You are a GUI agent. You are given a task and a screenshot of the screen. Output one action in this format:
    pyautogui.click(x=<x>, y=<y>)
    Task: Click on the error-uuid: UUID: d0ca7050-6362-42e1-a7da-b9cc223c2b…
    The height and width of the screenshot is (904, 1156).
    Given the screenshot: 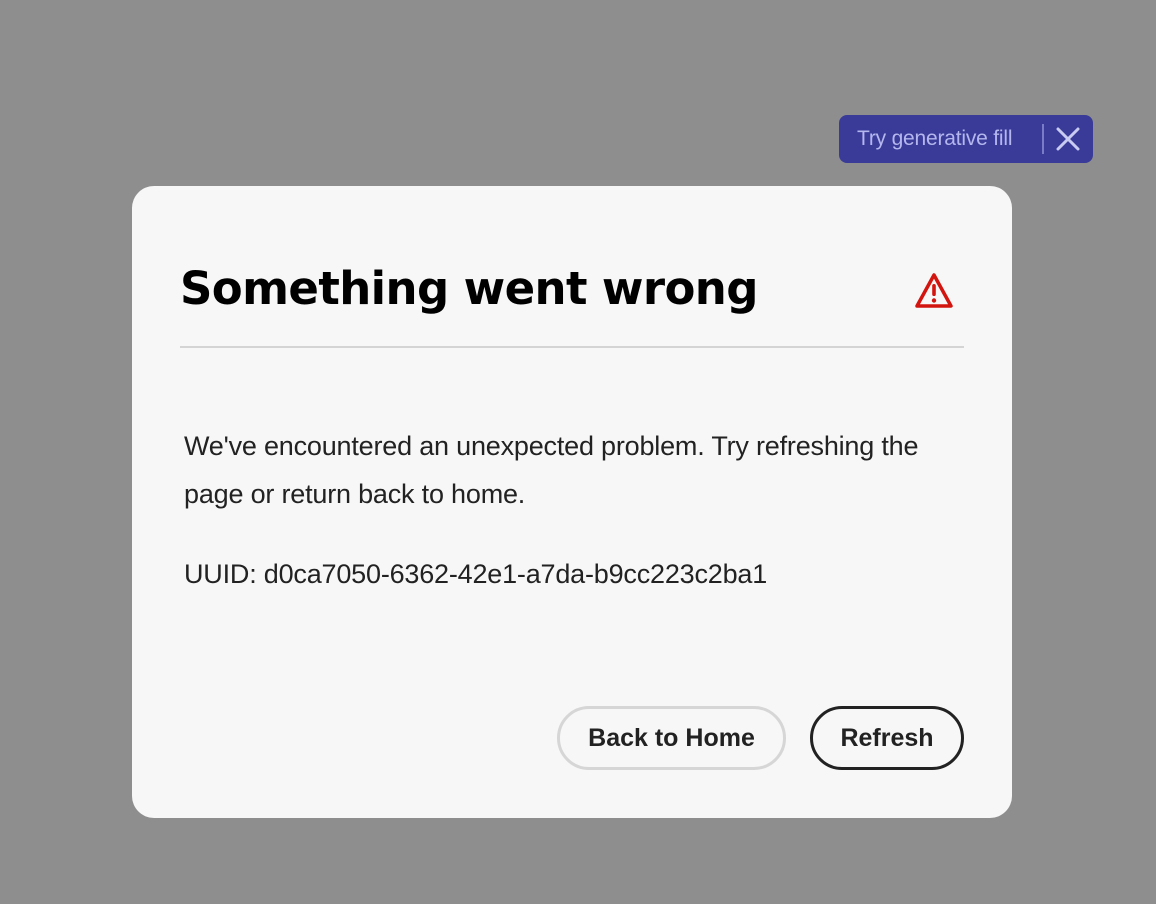 What is the action you would take?
    pyautogui.click(x=476, y=574)
    